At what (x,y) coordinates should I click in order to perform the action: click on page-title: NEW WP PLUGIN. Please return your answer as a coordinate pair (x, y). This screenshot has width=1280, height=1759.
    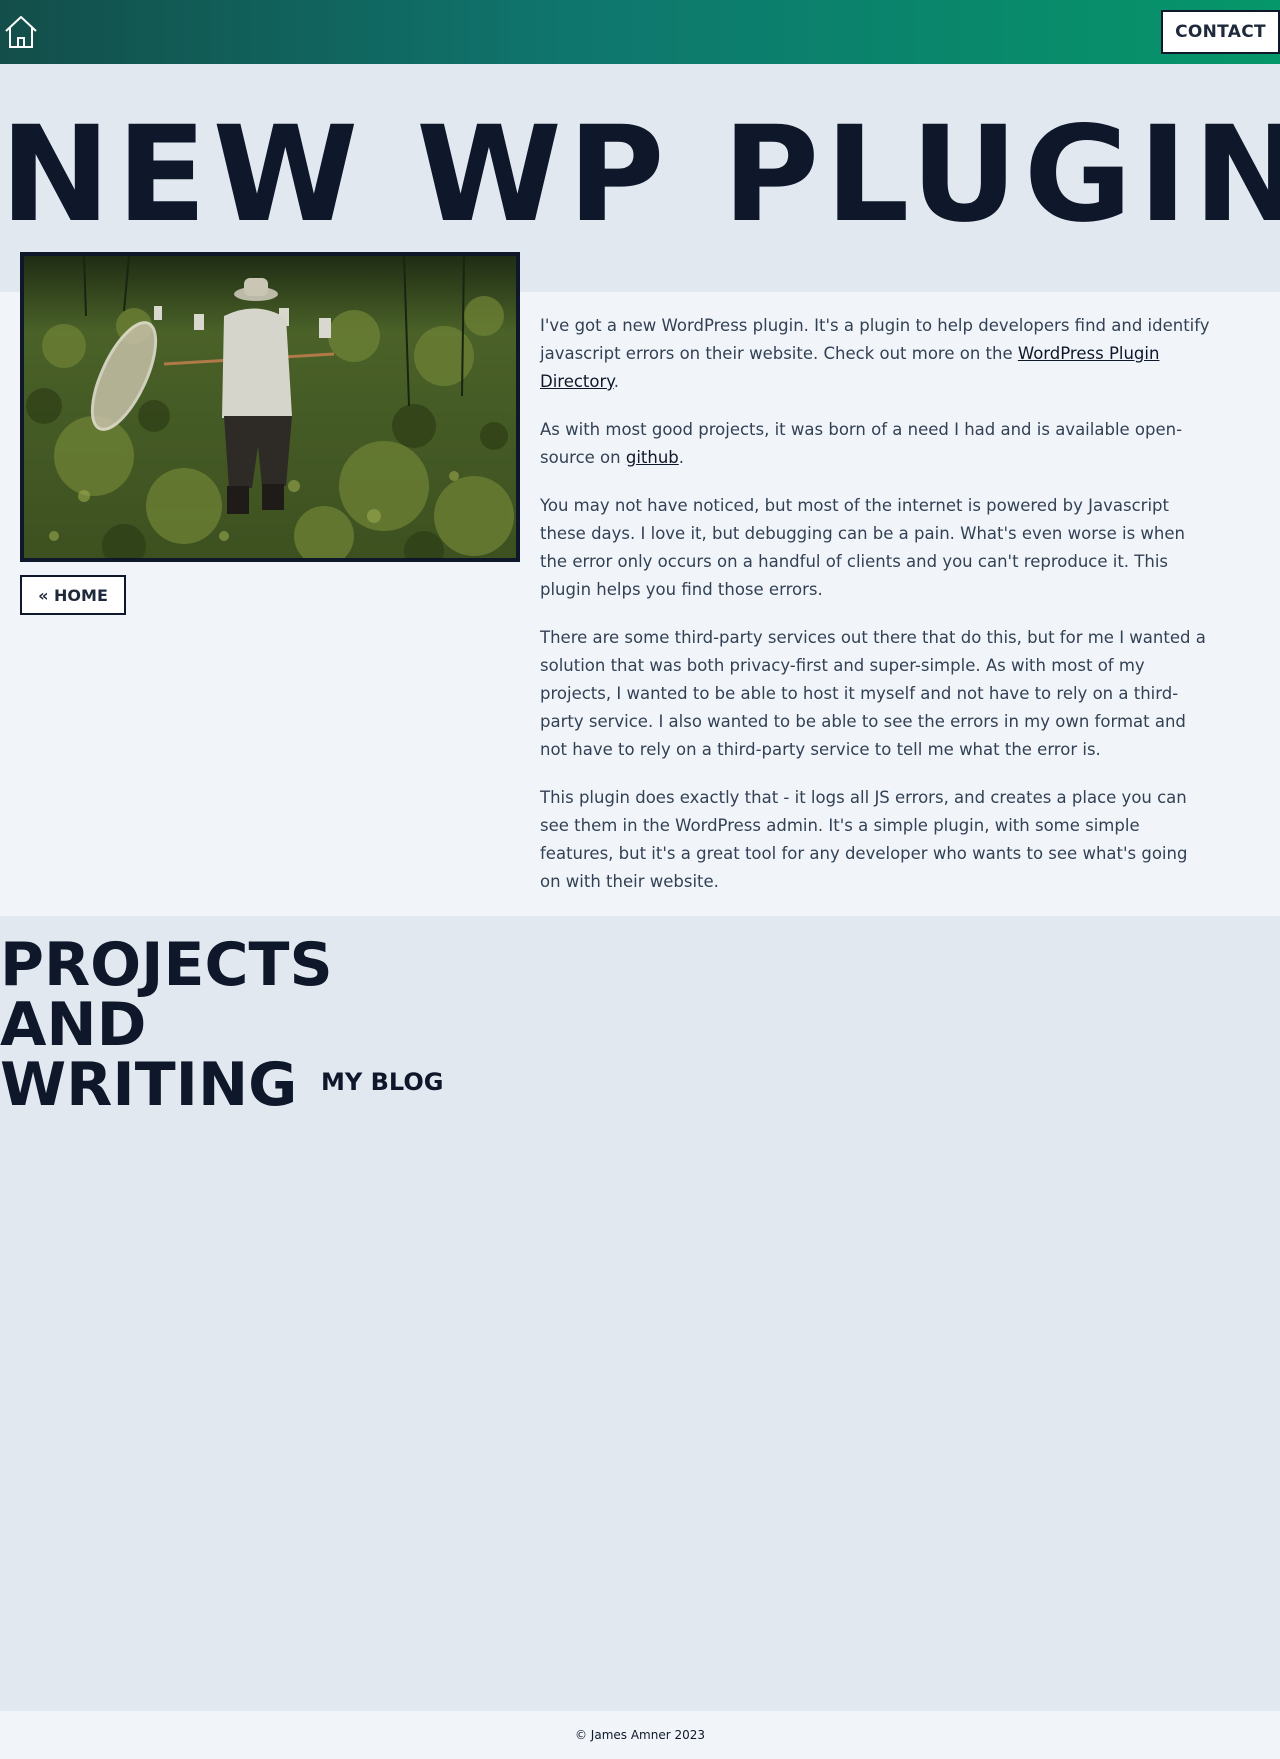
    Looking at the image, I should click on (640, 175).